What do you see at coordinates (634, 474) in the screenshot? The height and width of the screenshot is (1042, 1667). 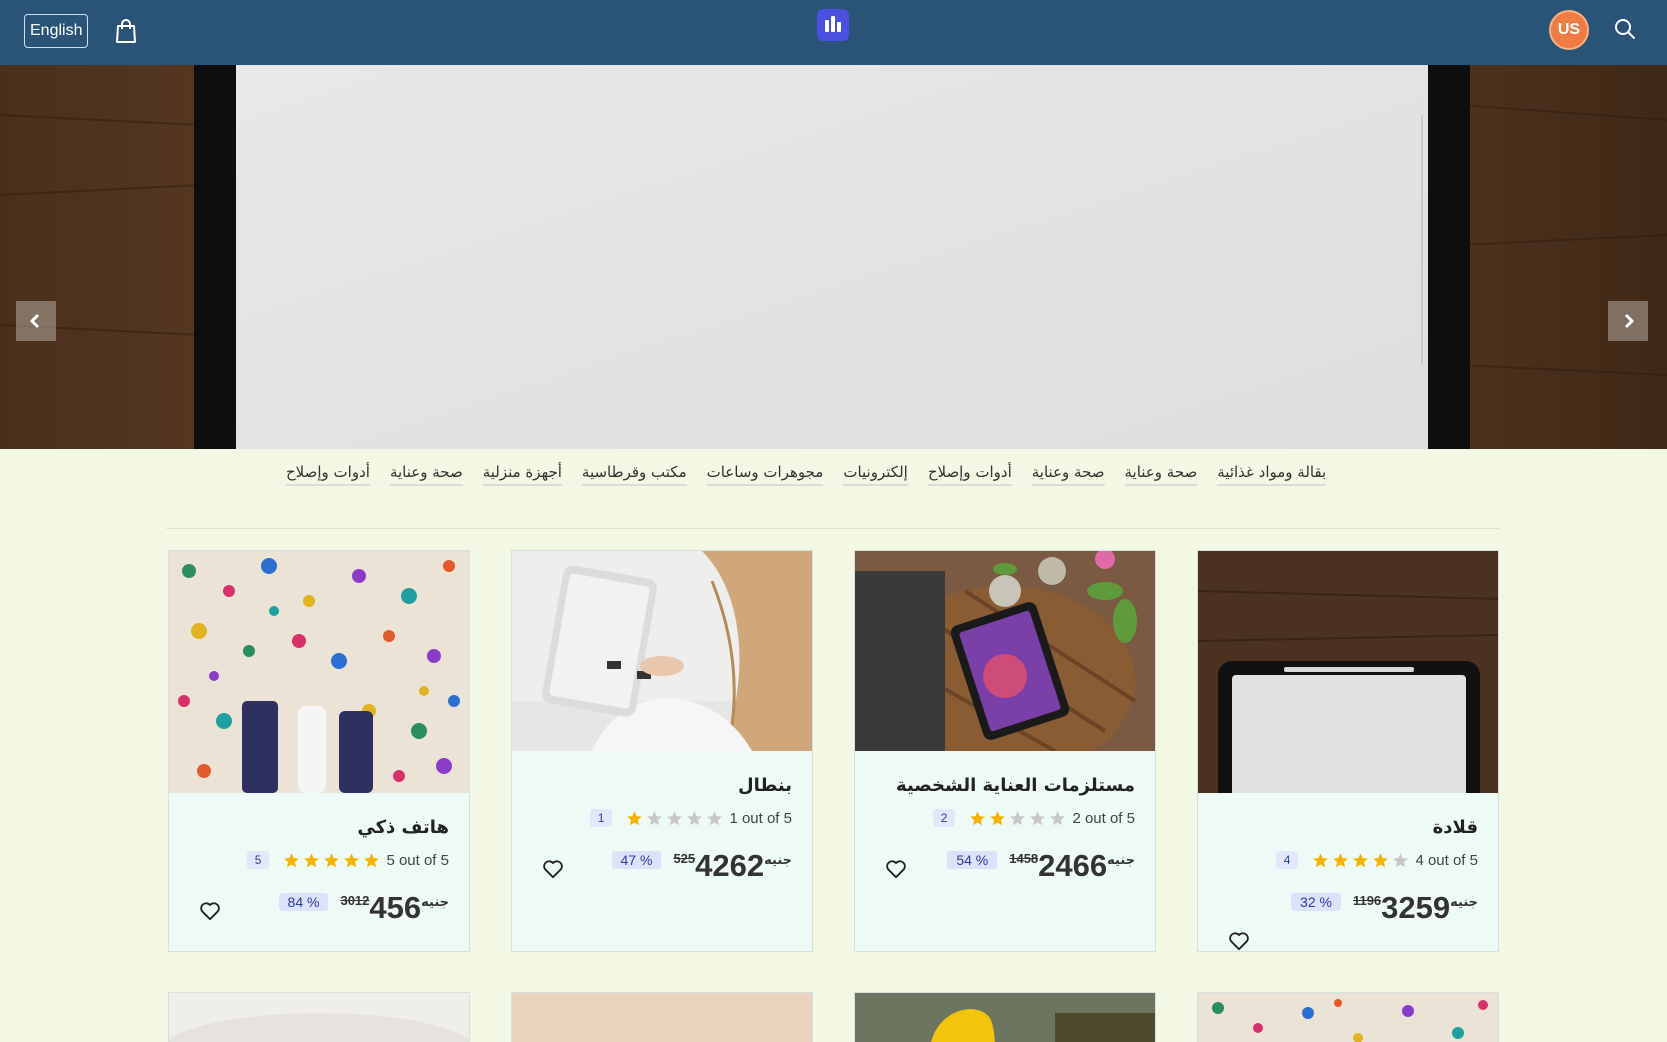 I see `category-link: مكتب وقرطاسية` at bounding box center [634, 474].